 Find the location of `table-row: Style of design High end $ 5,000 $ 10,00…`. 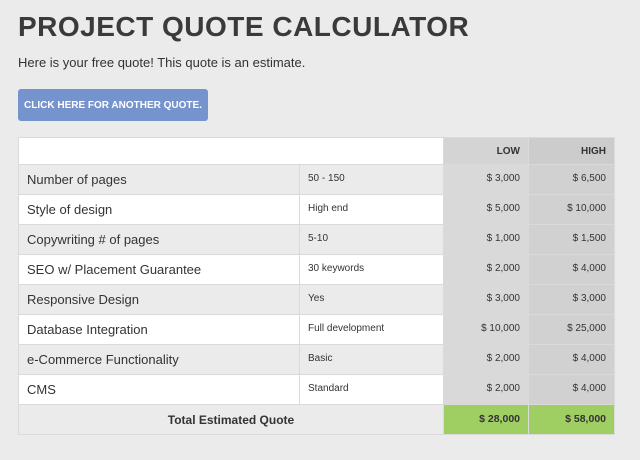

table-row: Style of design High end $ 5,000 $ 10,00… is located at coordinates (316, 209).